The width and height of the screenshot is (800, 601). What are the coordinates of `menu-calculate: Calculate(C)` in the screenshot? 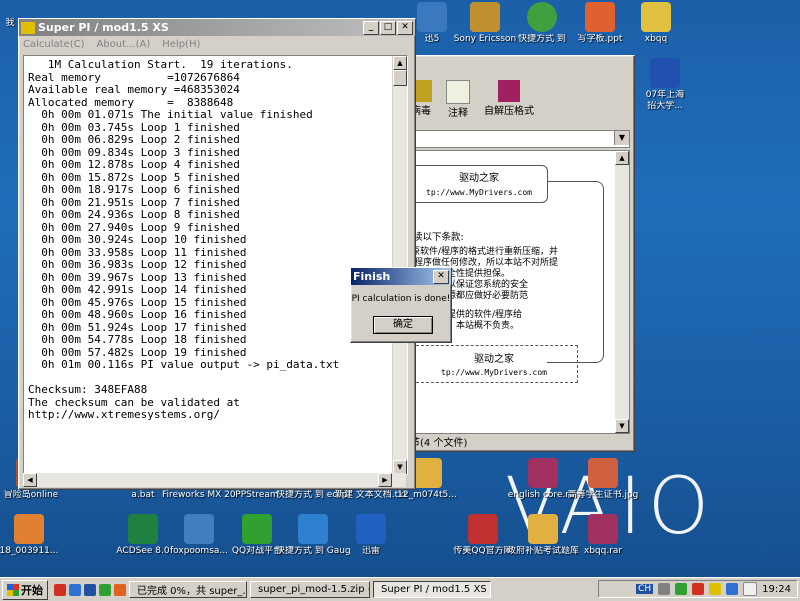 It's located at (54, 44).